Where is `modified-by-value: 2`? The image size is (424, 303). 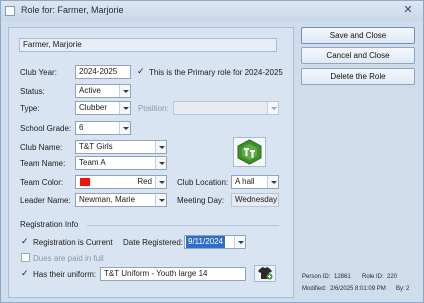 modified-by-value: 2 is located at coordinates (408, 289).